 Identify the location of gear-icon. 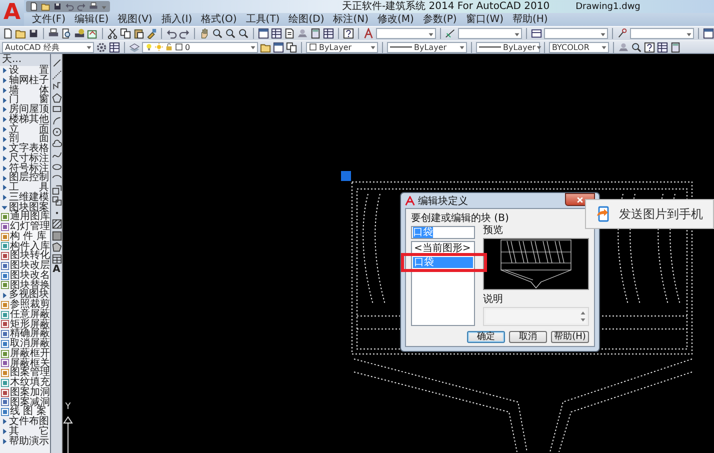
(101, 47).